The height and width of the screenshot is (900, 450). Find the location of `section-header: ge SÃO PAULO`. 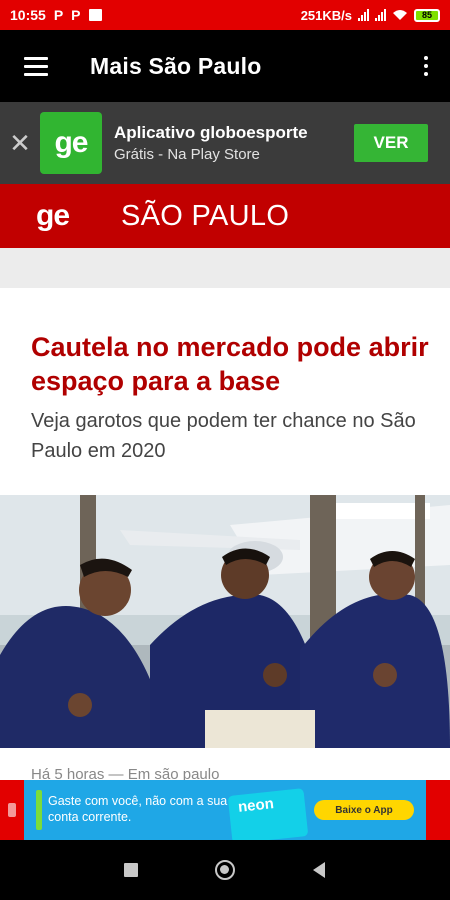

section-header: ge SÃO PAULO is located at coordinates (225, 216).